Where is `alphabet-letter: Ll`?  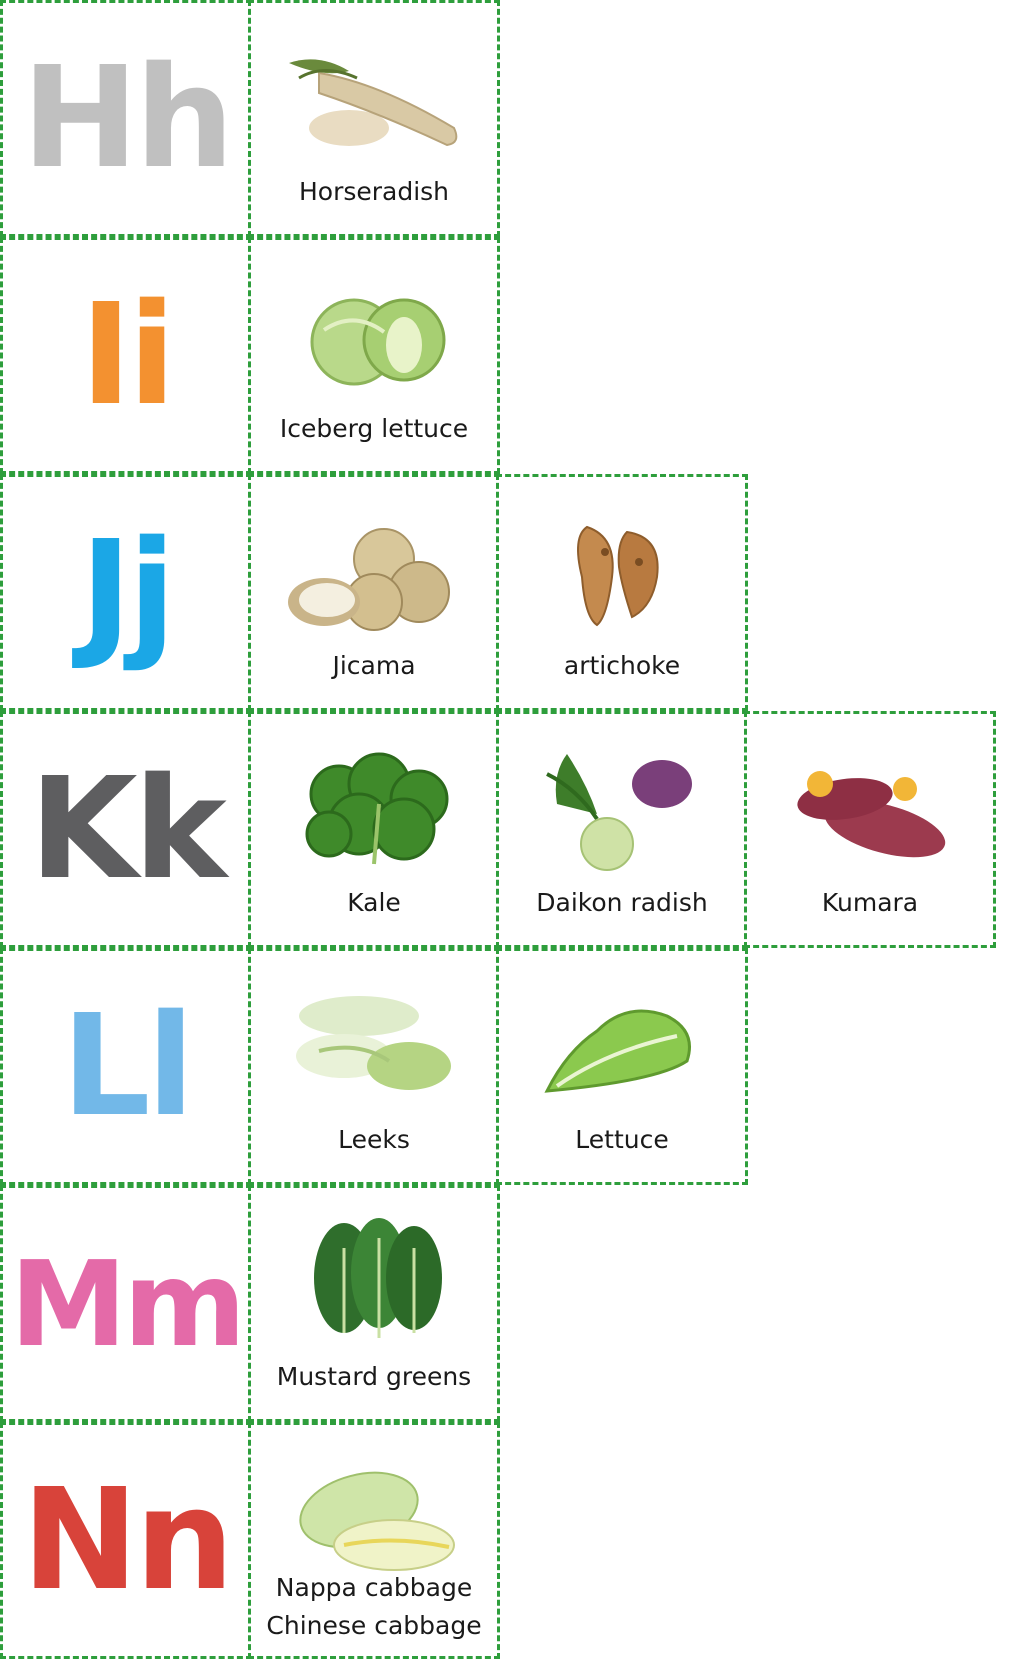
alphabet-letter: Ll is located at coordinates (127, 1066).